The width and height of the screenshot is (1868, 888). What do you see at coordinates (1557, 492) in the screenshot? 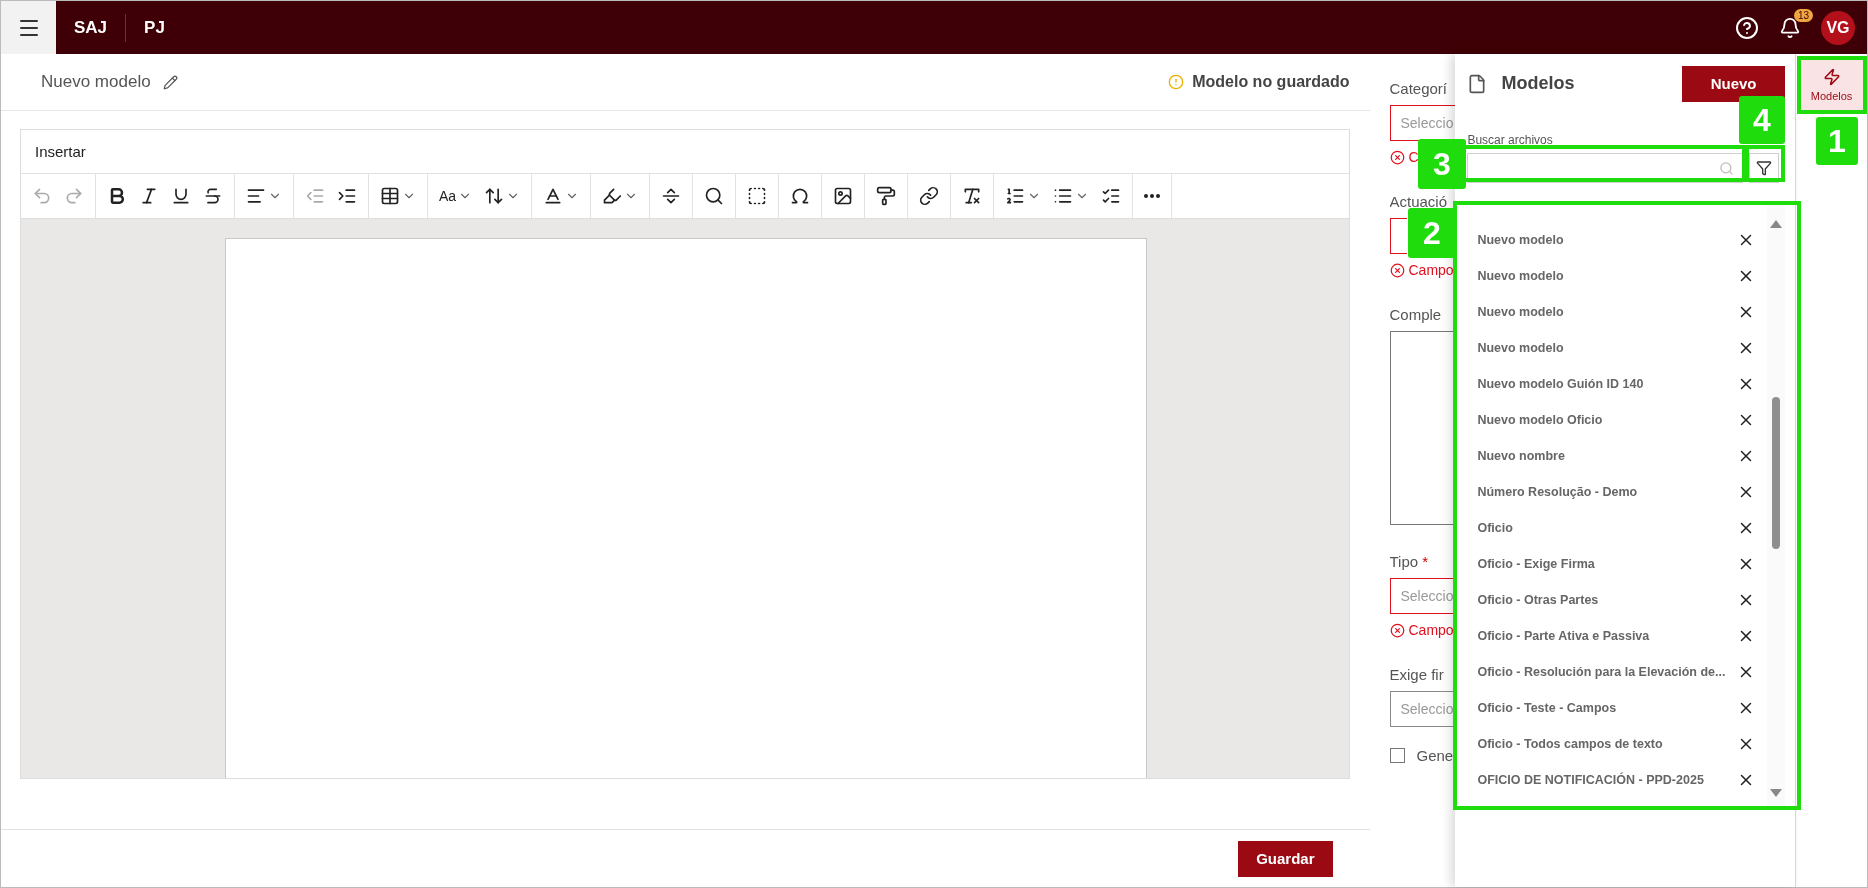
I see `model-name: Número Resolução - Demo` at bounding box center [1557, 492].